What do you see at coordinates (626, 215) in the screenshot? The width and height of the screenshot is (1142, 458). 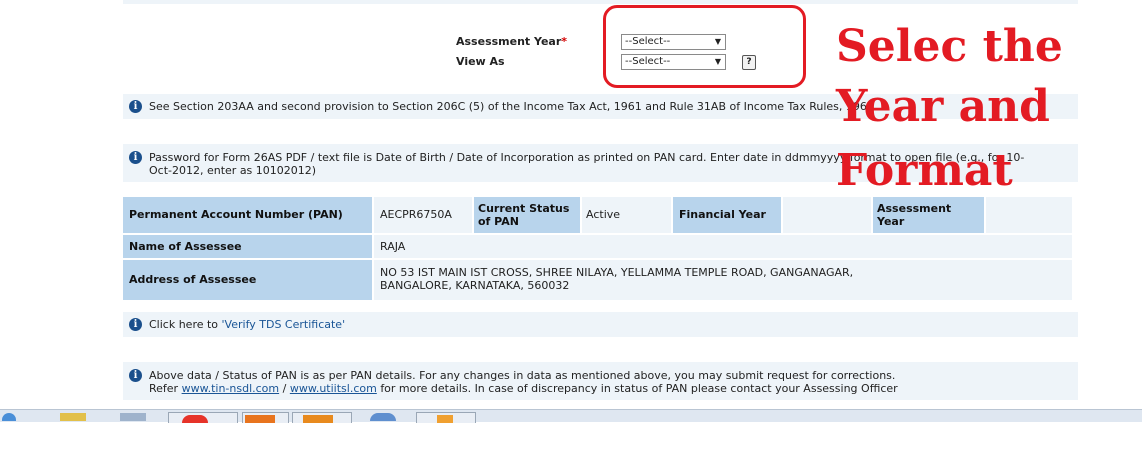 I see `status-value: Active` at bounding box center [626, 215].